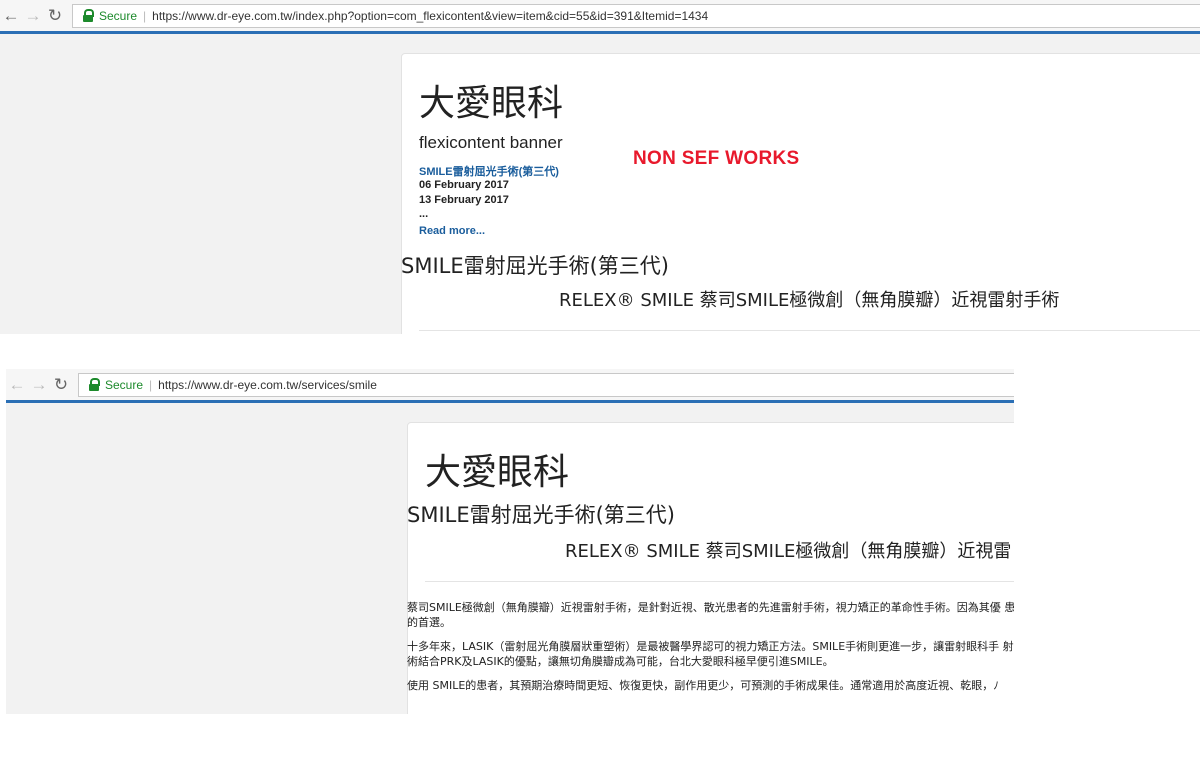 This screenshot has width=1200, height=782. What do you see at coordinates (464, 185) in the screenshot?
I see `banner-date-created: 06 February 2017` at bounding box center [464, 185].